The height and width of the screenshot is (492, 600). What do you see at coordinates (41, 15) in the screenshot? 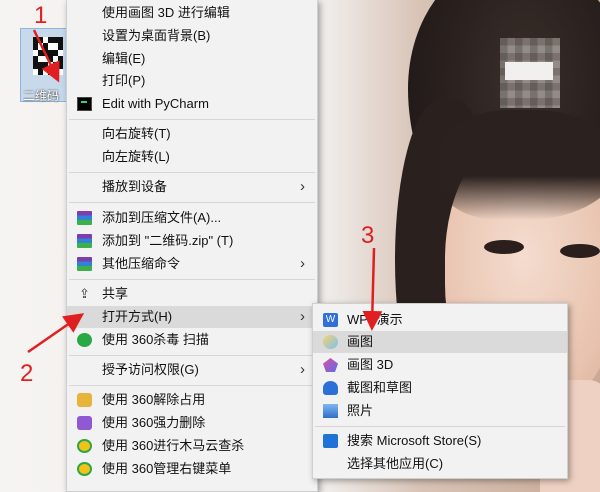
I see `annotation-step-1: 1` at bounding box center [41, 15].